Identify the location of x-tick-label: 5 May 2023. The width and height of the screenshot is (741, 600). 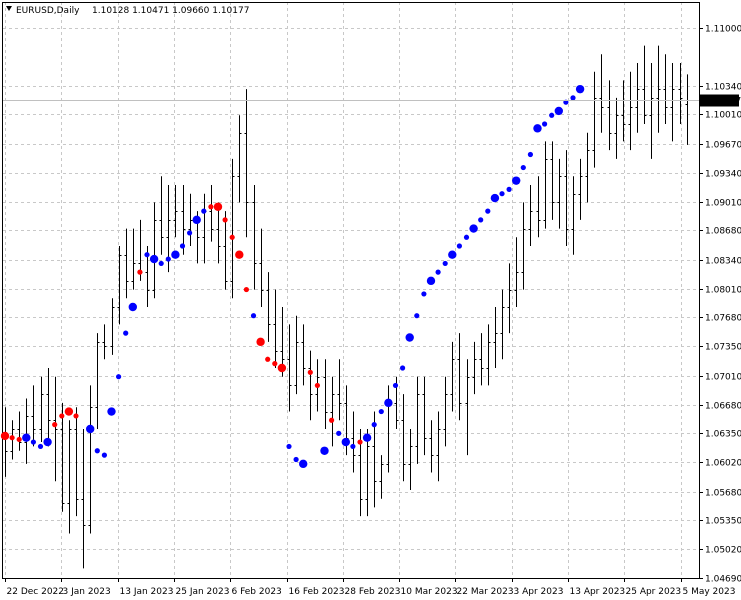
(709, 592).